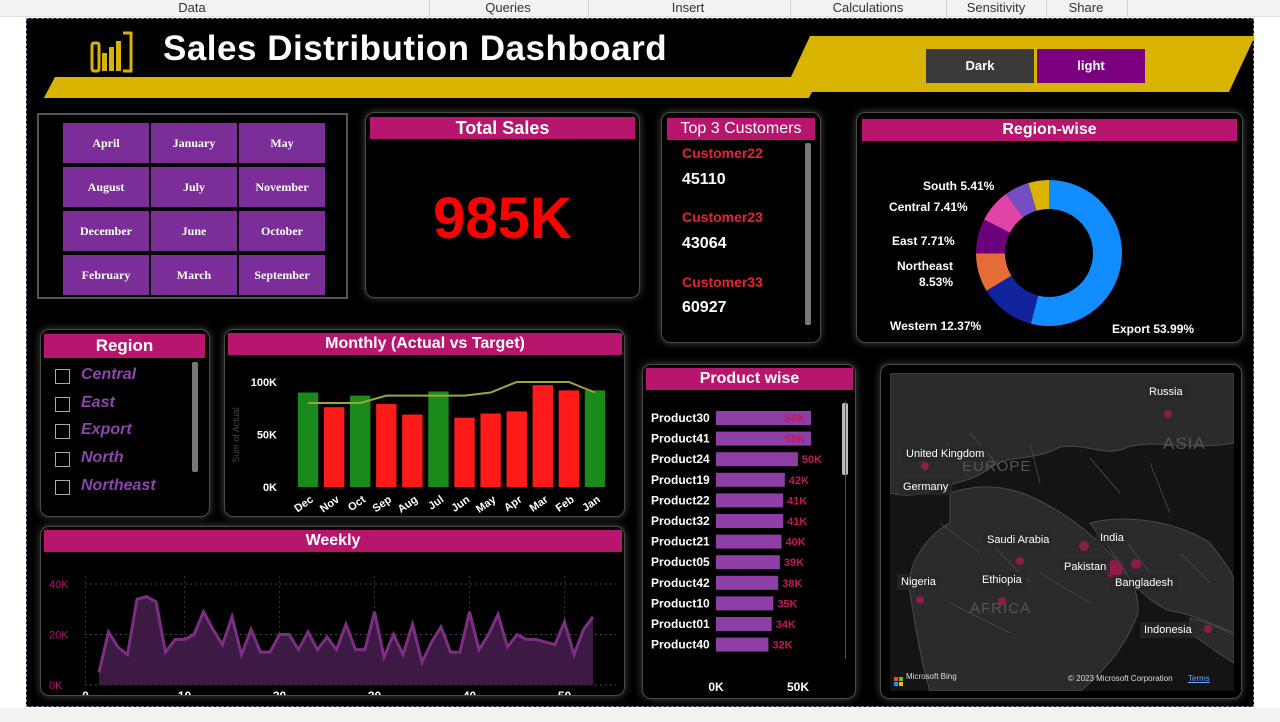  What do you see at coordinates (797, 501) in the screenshot?
I see `product-data-label: 41K` at bounding box center [797, 501].